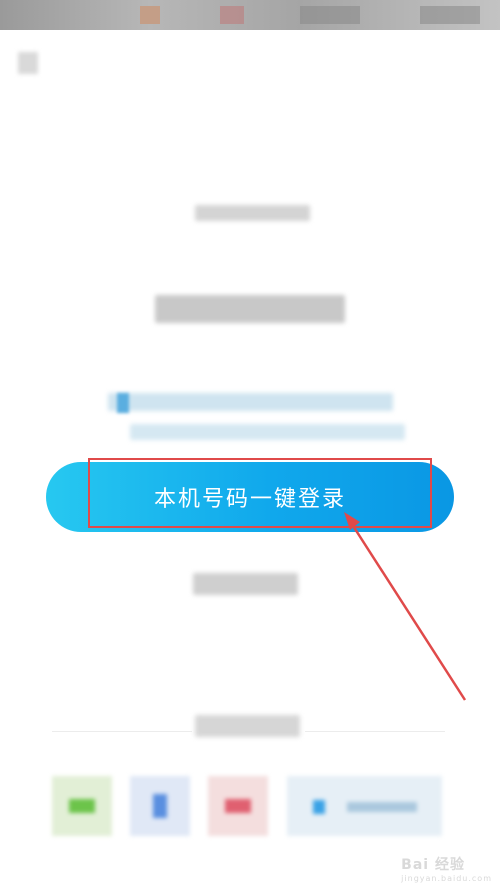  I want to click on masked-phone-number, so click(250, 309).